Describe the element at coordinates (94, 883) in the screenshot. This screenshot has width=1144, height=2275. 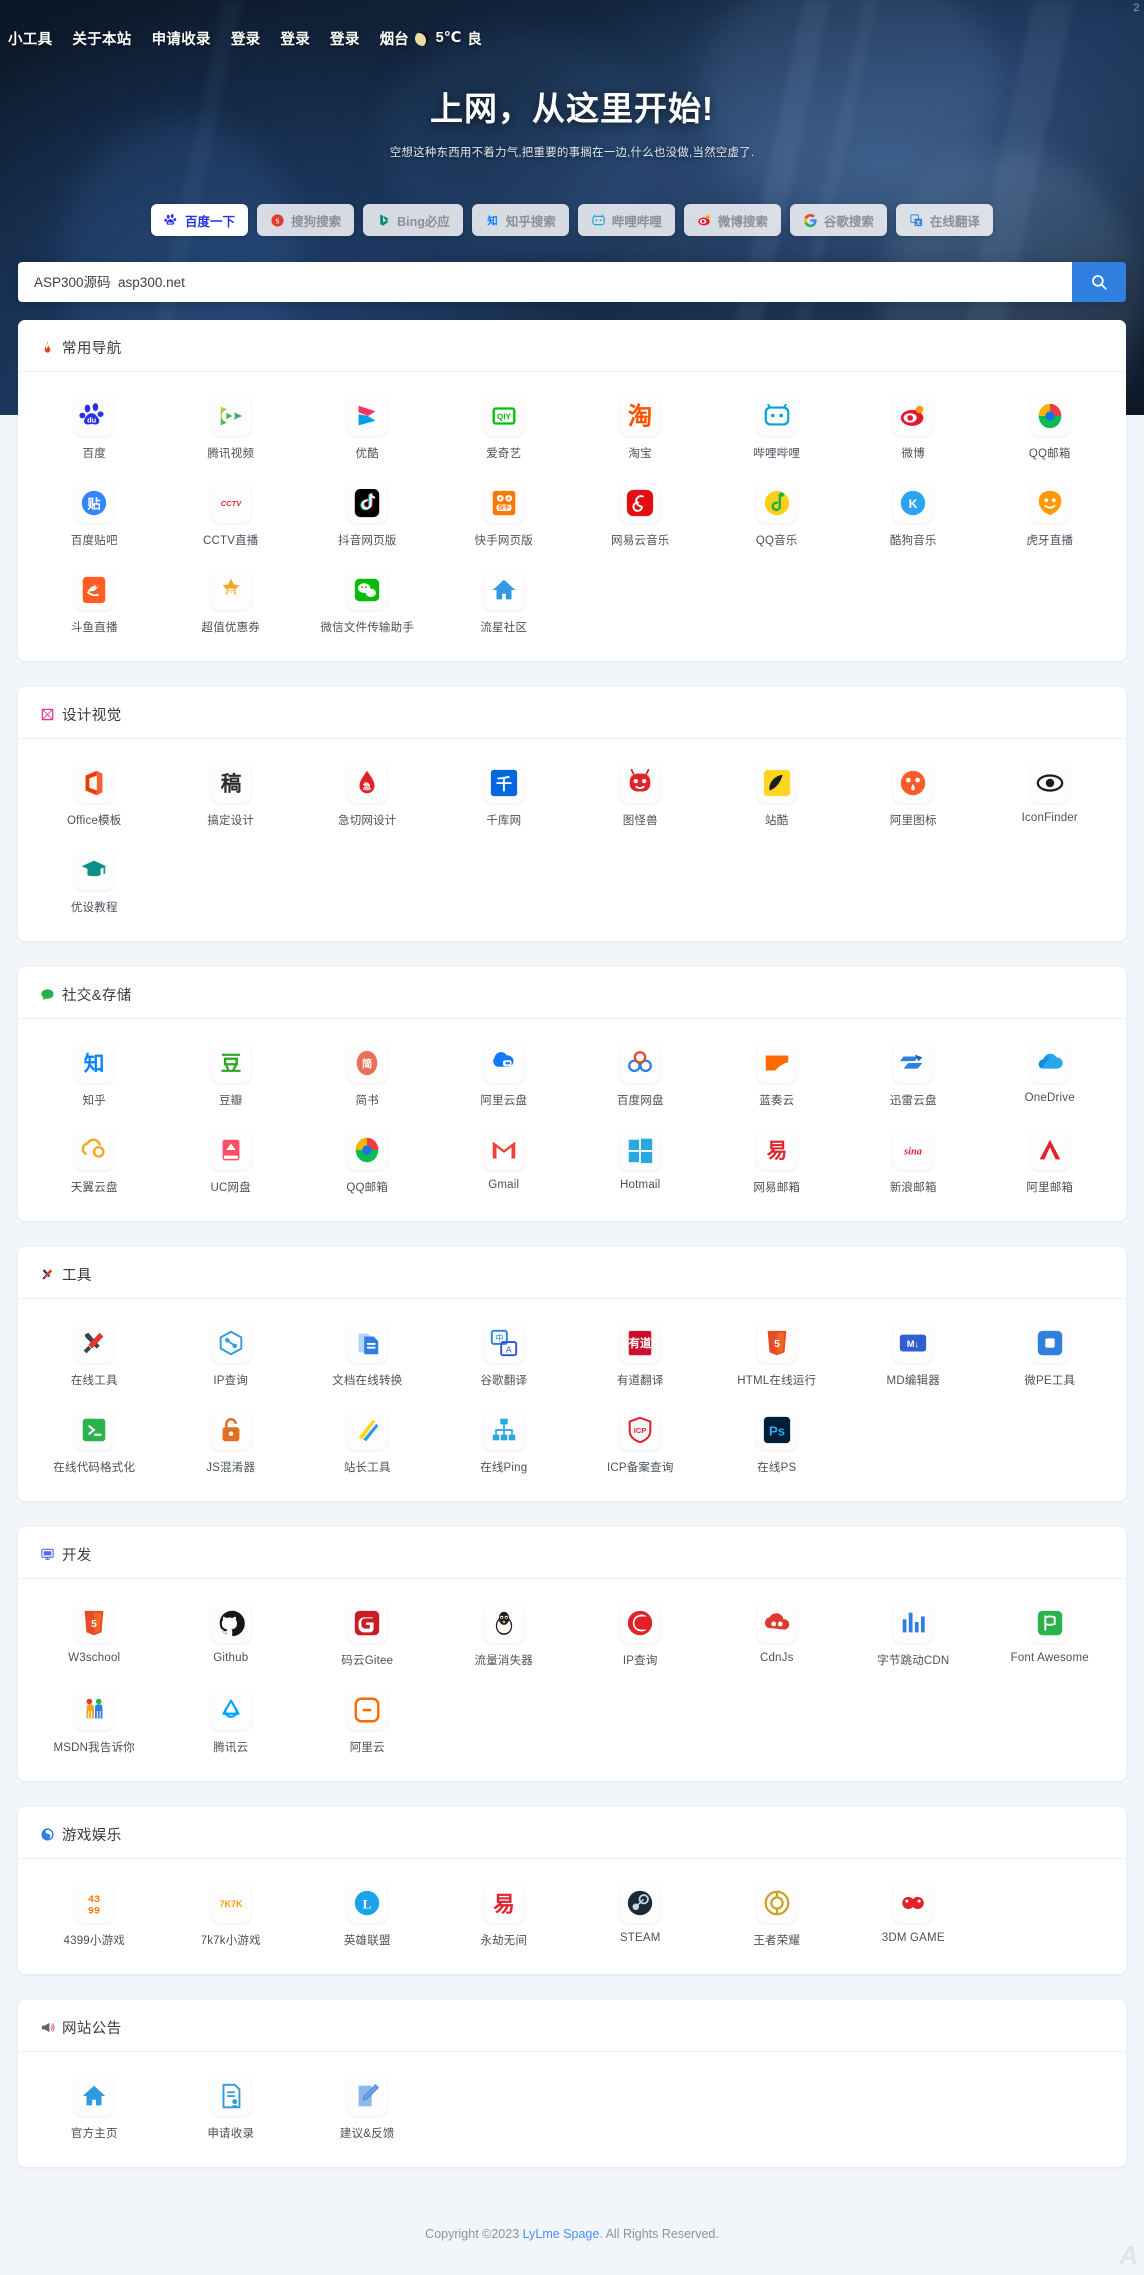
I see `nav-item: 优设教程` at that location.